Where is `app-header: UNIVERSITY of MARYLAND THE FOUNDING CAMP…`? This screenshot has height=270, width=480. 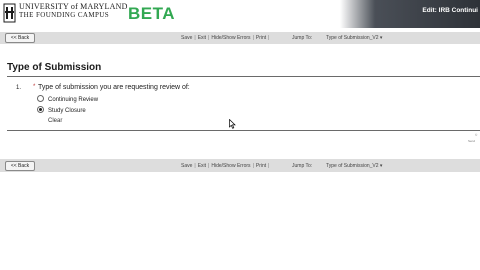
app-header: UNIVERSITY of MARYLAND THE FOUNDING CAMP… is located at coordinates (240, 15).